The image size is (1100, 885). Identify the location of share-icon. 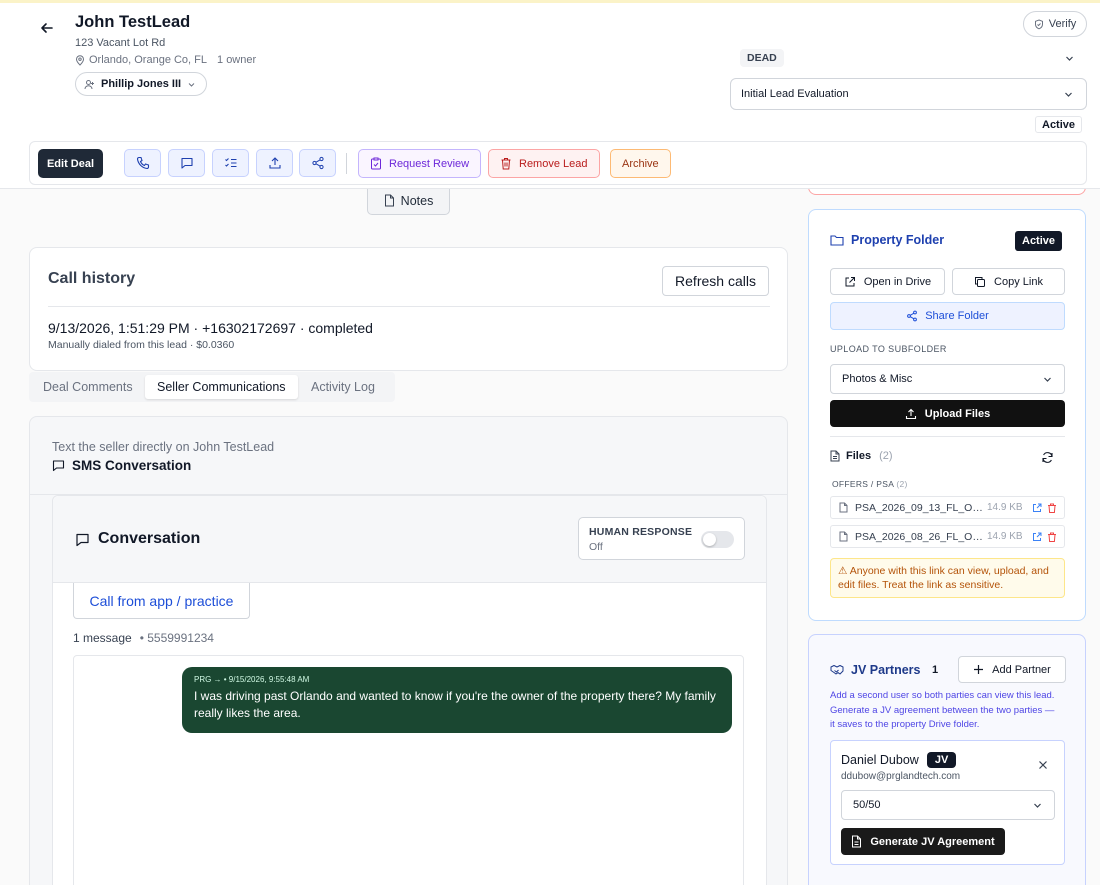
(317, 163).